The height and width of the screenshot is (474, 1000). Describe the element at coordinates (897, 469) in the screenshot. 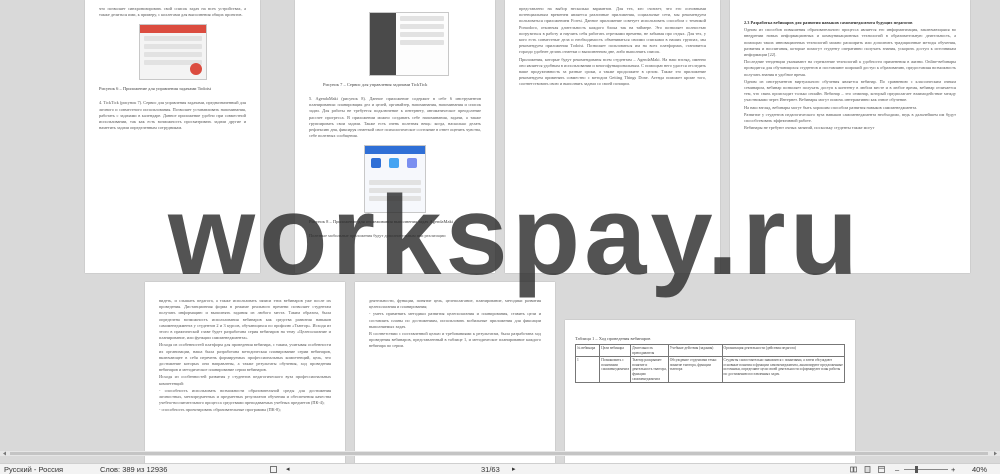

I see `zoom-out-button: –` at that location.